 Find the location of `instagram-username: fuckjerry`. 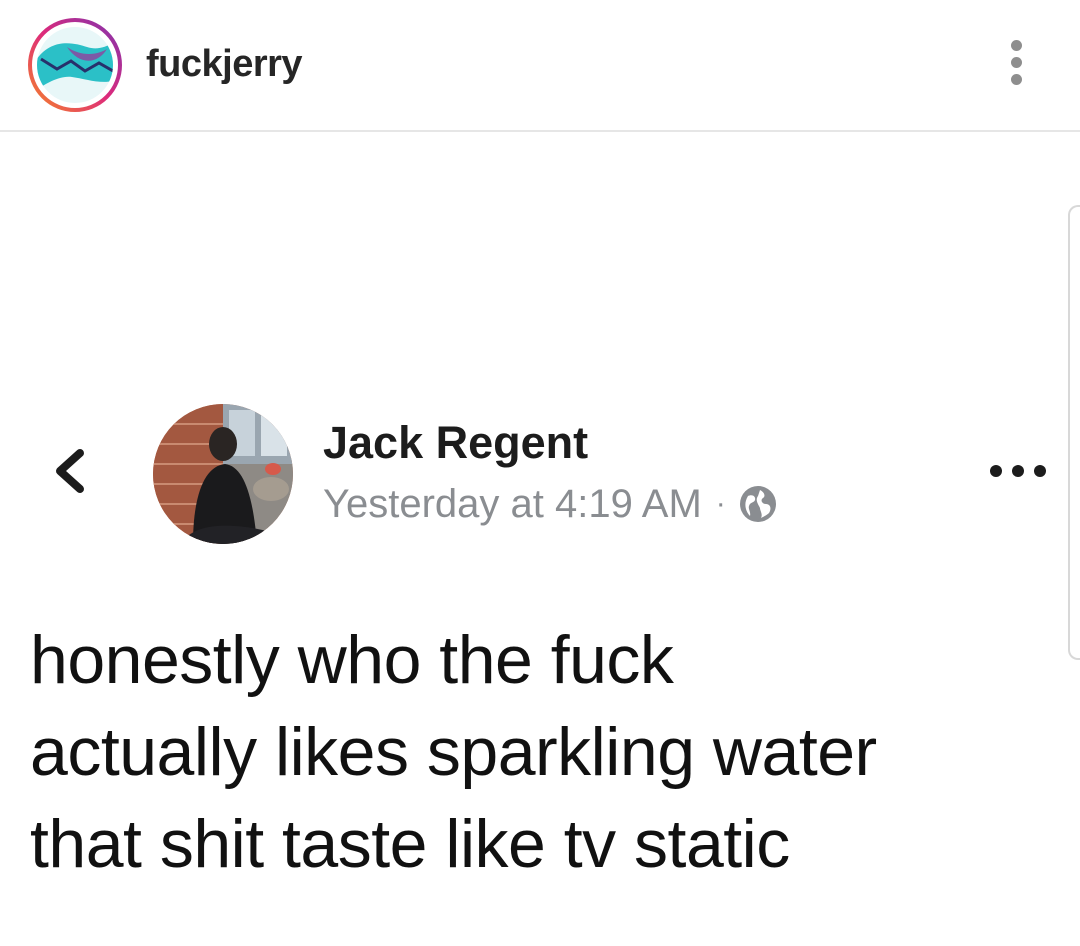

instagram-username: fuckjerry is located at coordinates (224, 64).